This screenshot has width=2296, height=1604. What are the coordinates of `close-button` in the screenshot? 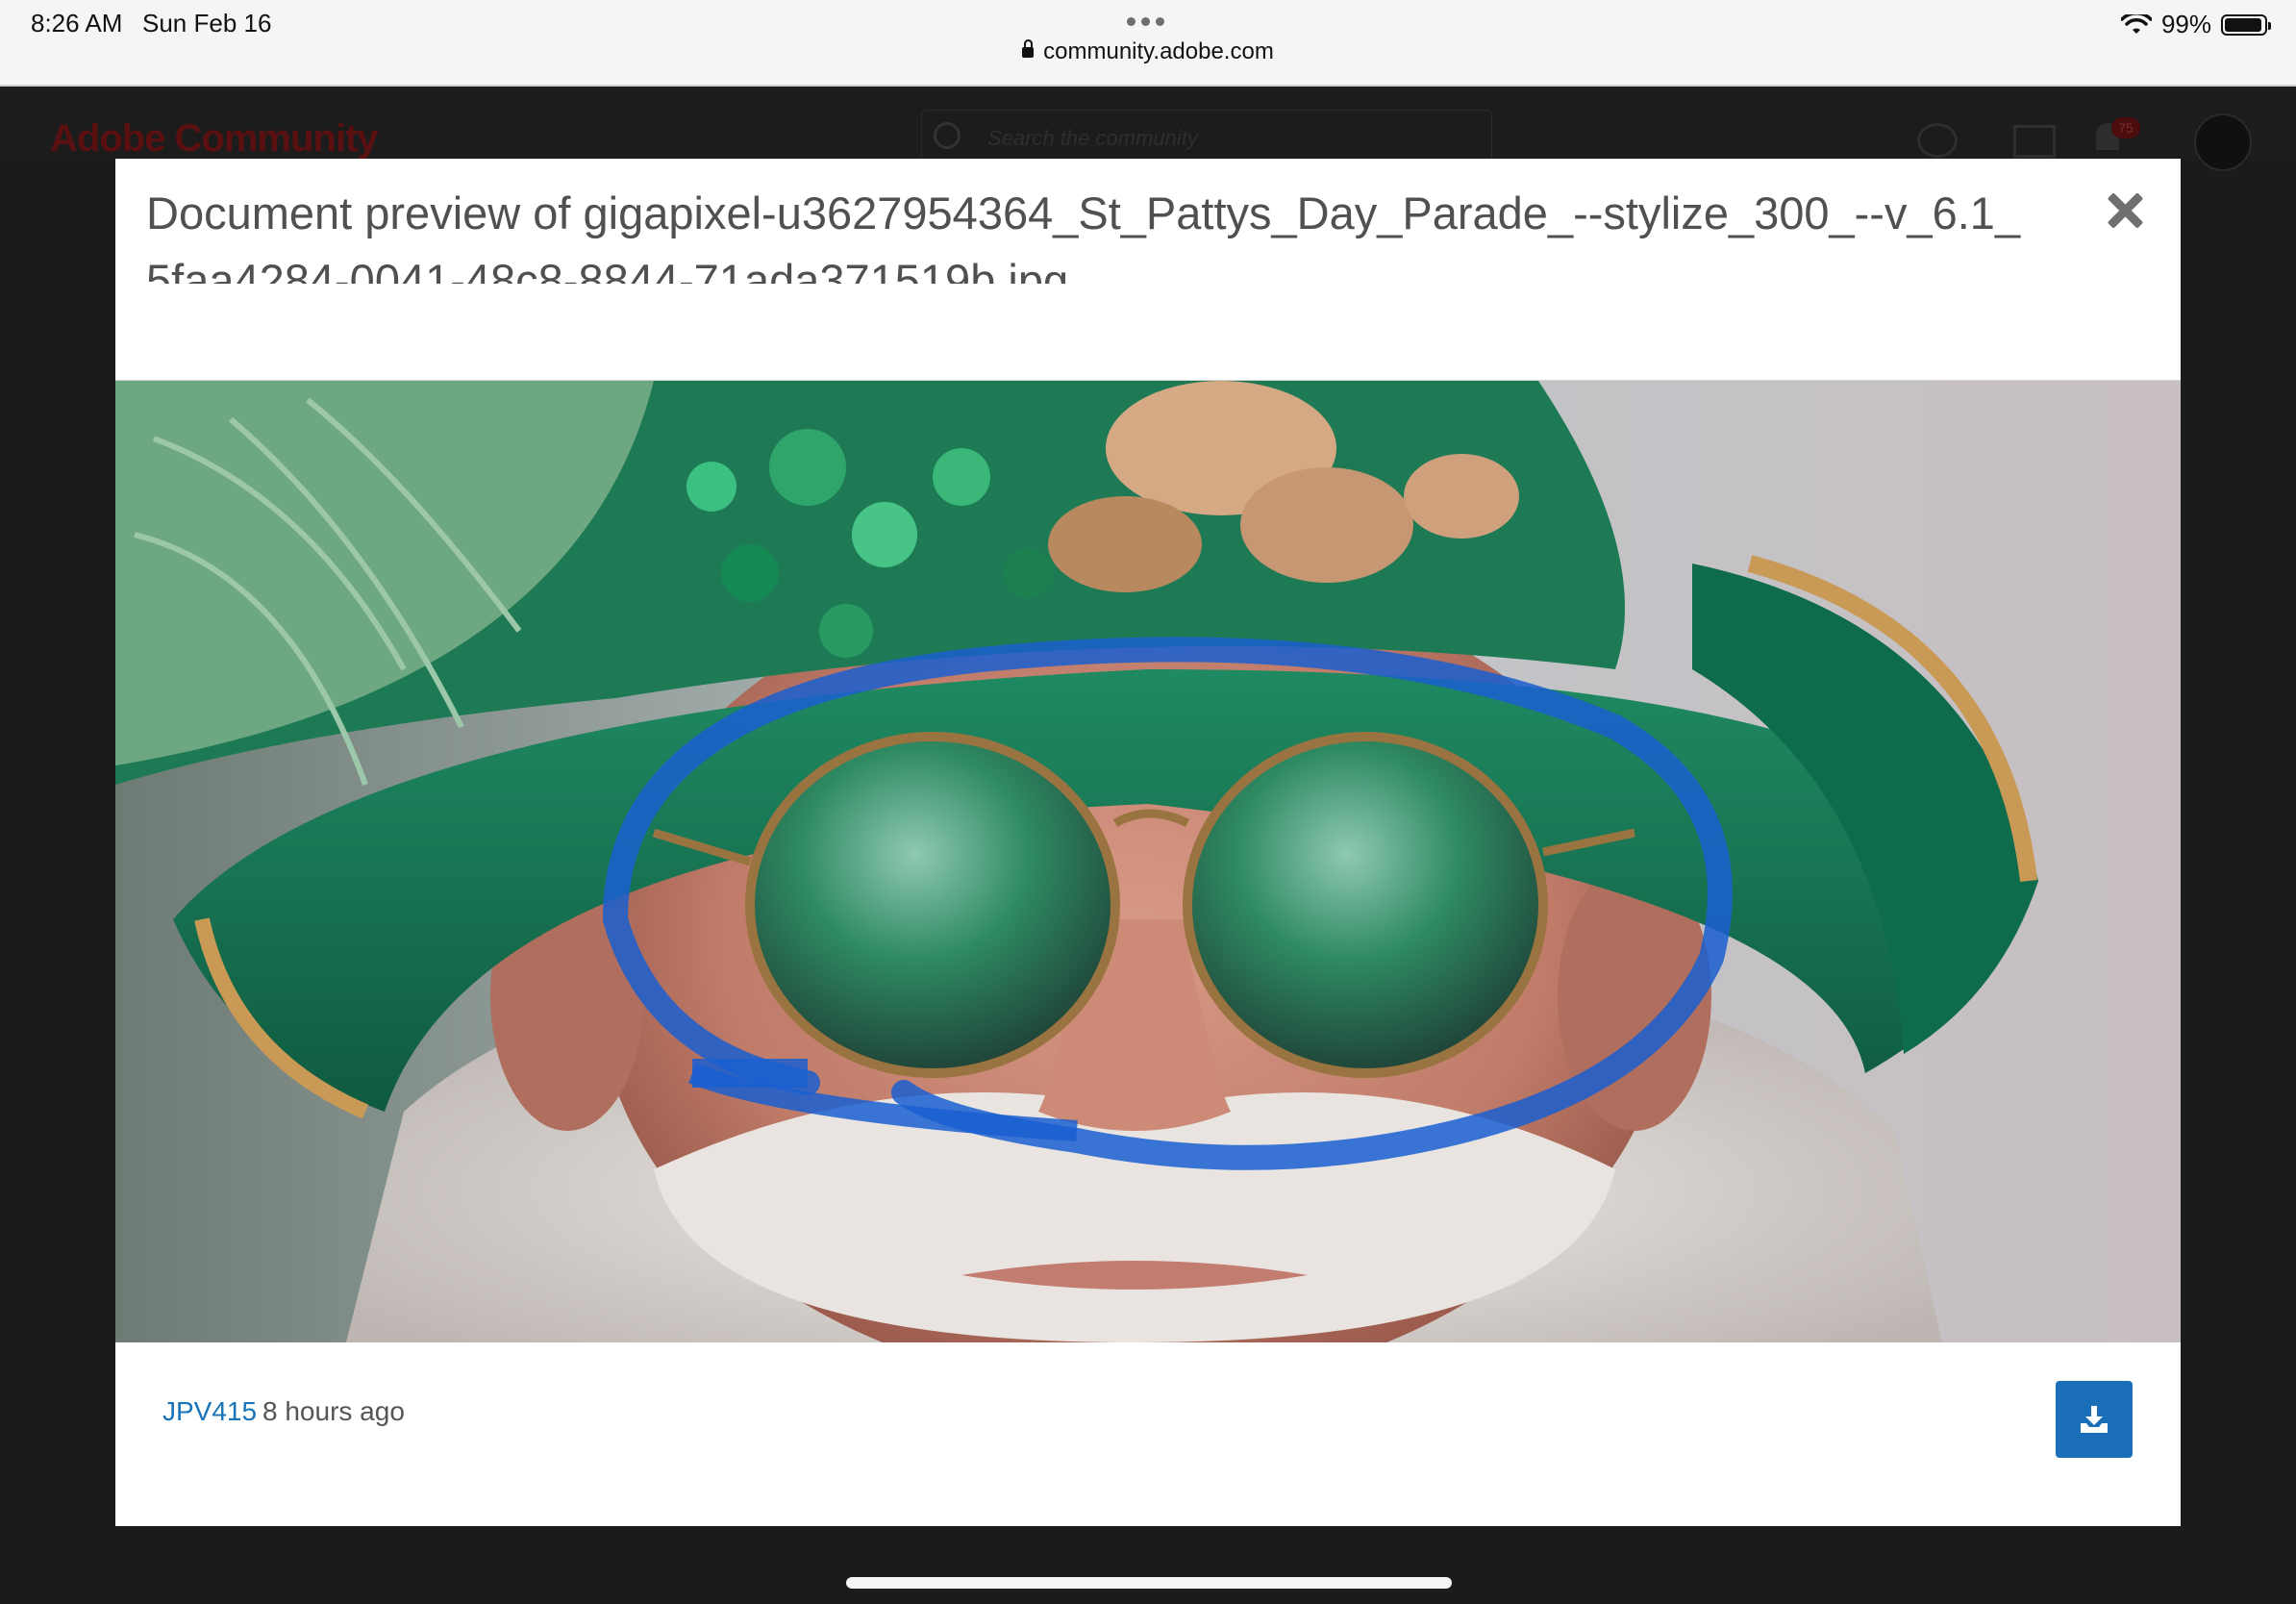 It's located at (2125, 211).